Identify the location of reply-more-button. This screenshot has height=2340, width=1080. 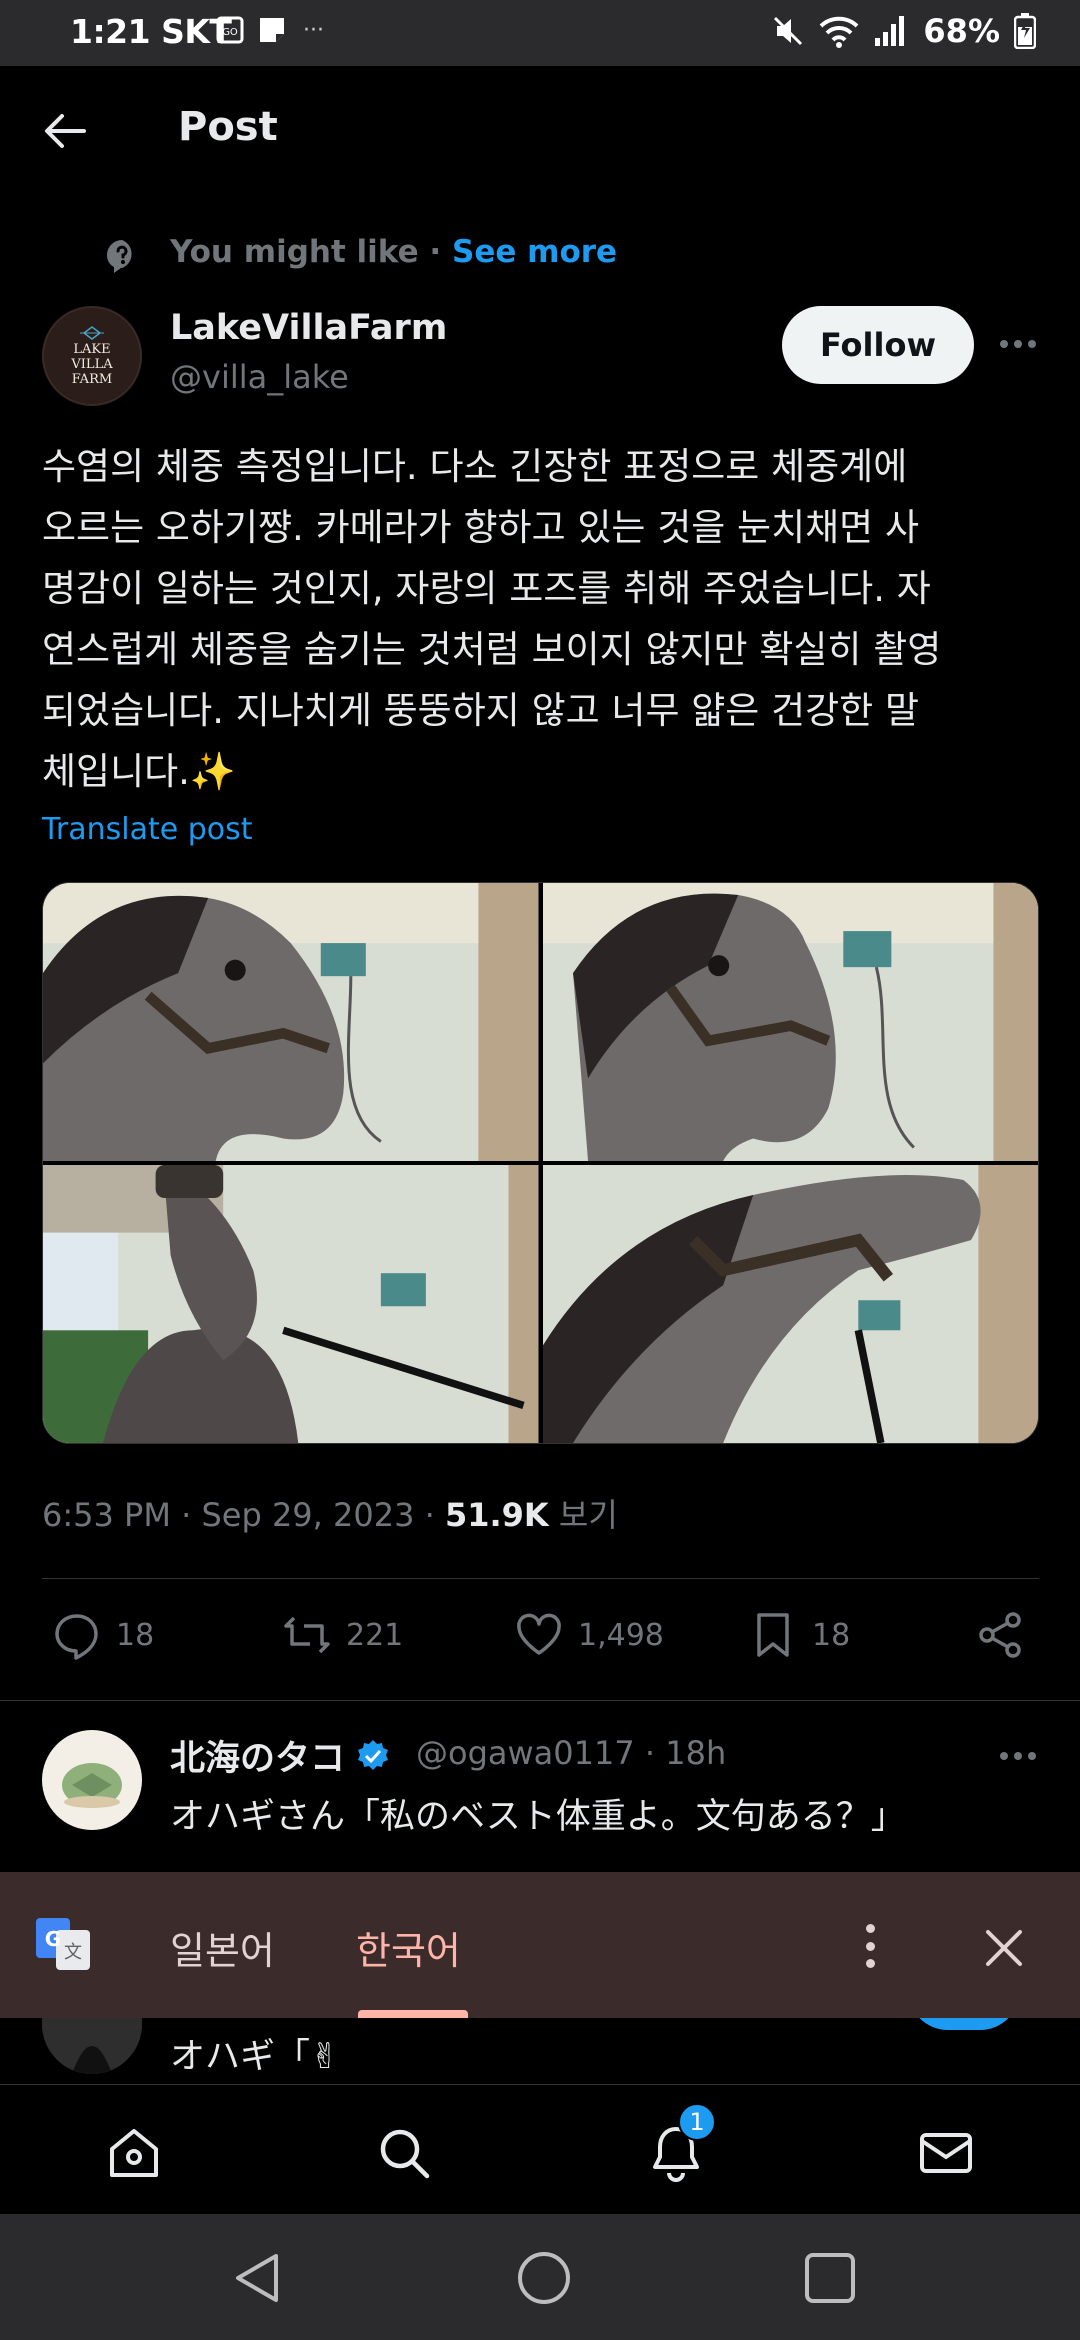
(1018, 1756).